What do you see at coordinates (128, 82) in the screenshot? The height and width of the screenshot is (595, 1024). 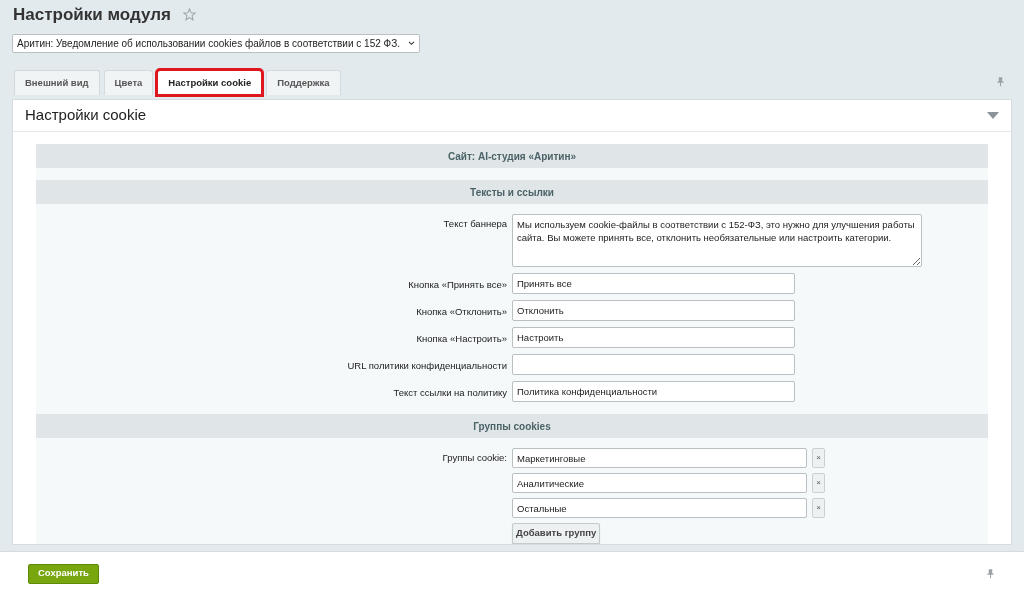 I see `tab: Цвета` at bounding box center [128, 82].